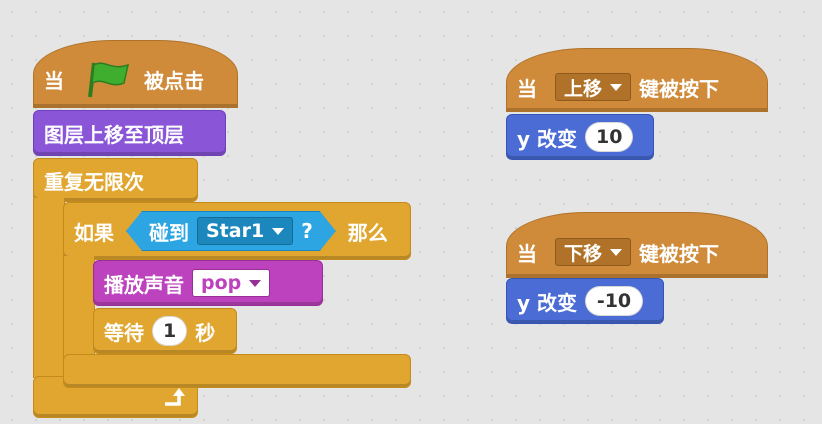  Describe the element at coordinates (237, 371) in the screenshot. I see `if-footer` at that location.